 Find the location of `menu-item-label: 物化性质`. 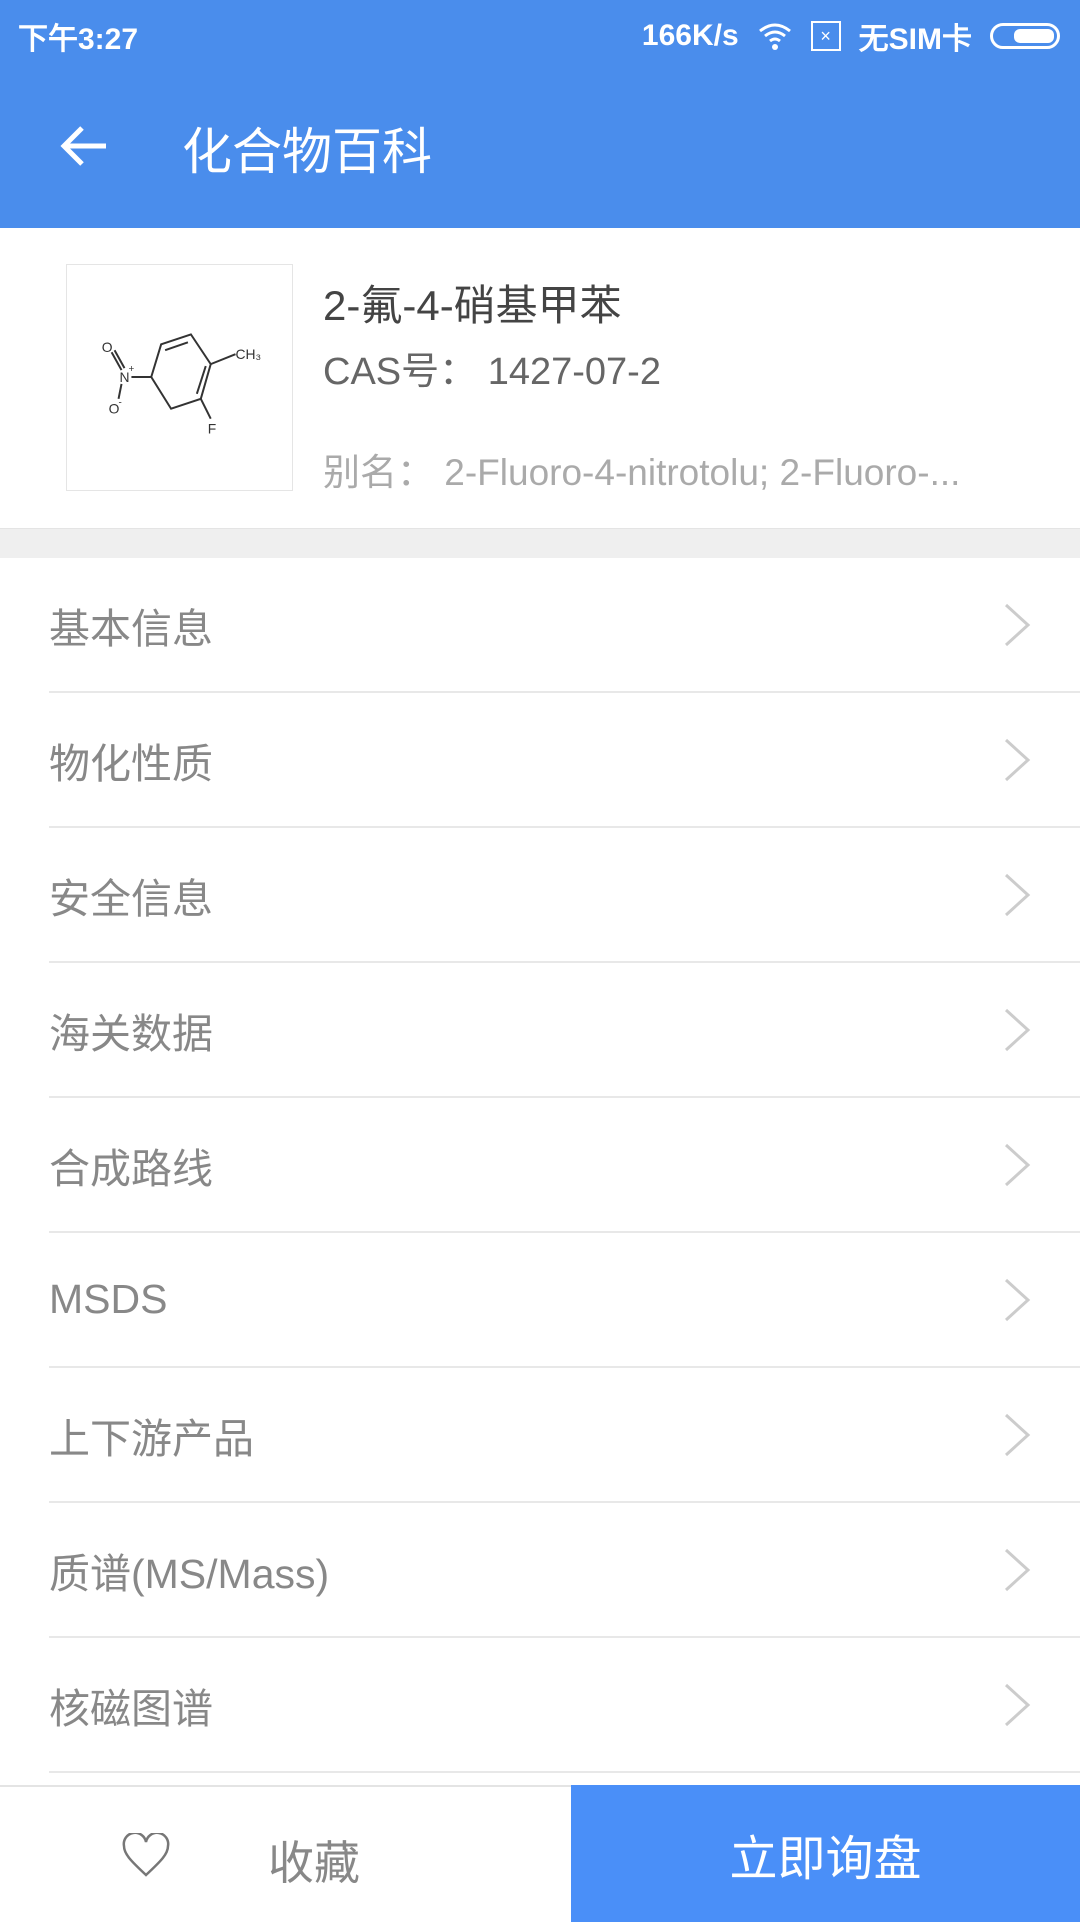

menu-item-label: 物化性质 is located at coordinates (131, 763).